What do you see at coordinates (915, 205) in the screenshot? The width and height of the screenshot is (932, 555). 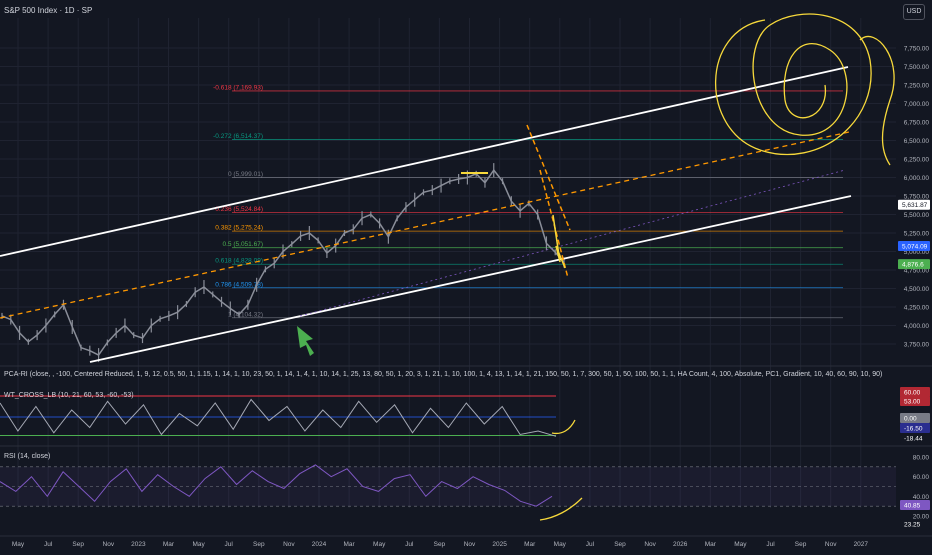 I see `price-tag-label: 5,631.87` at bounding box center [915, 205].